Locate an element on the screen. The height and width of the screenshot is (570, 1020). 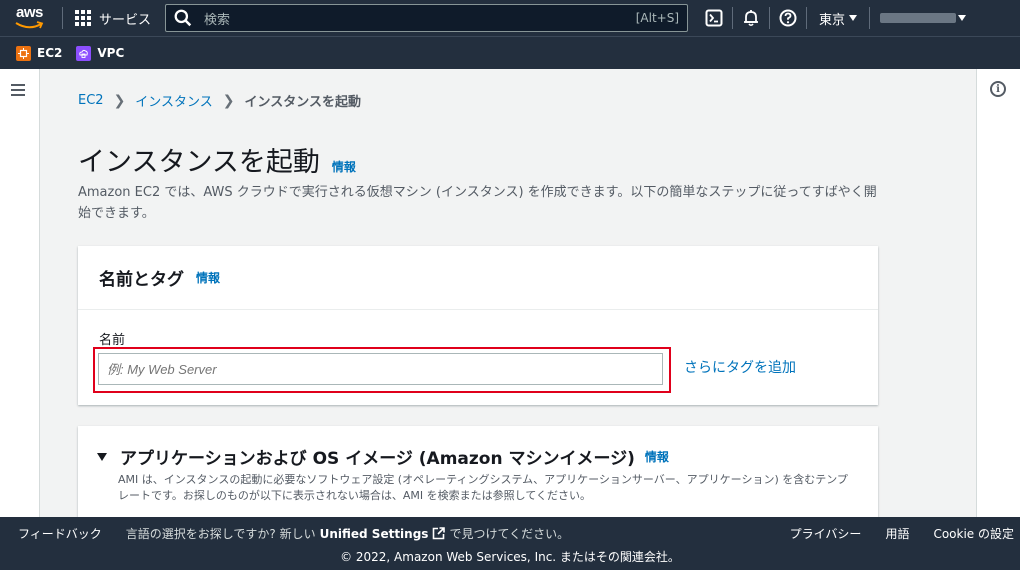
region-label: 東京 is located at coordinates (832, 20).